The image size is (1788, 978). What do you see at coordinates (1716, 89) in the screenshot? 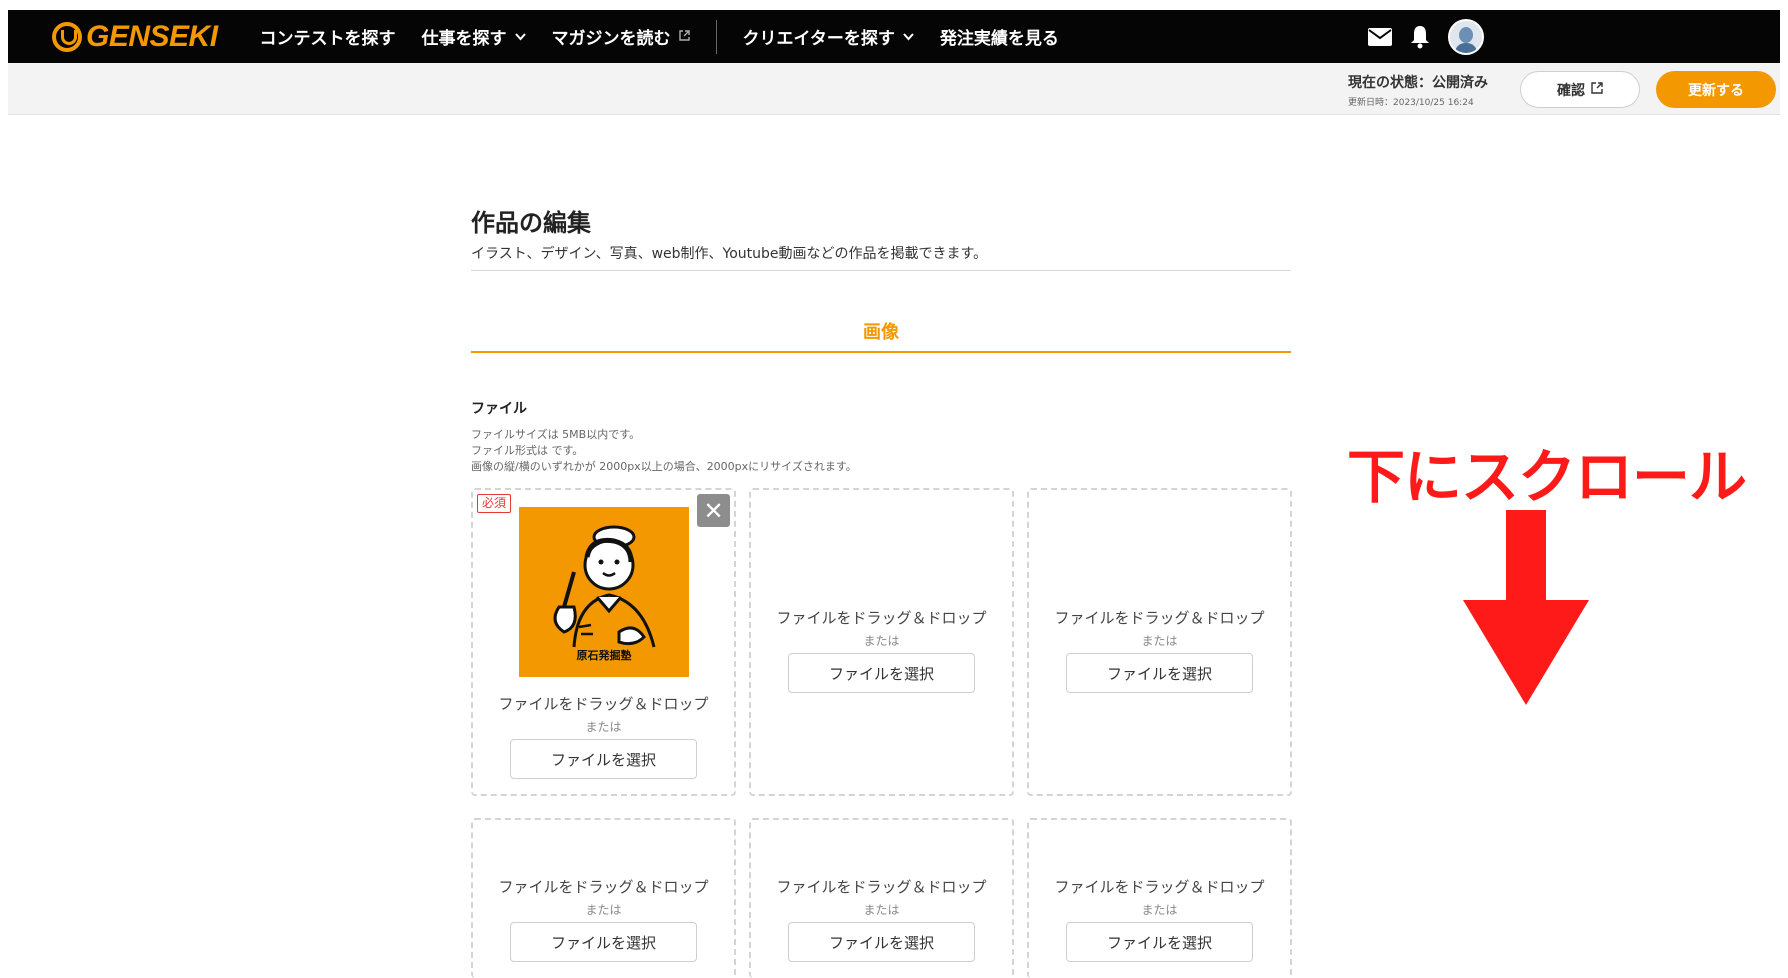
I see `update-button: 更新する` at bounding box center [1716, 89].